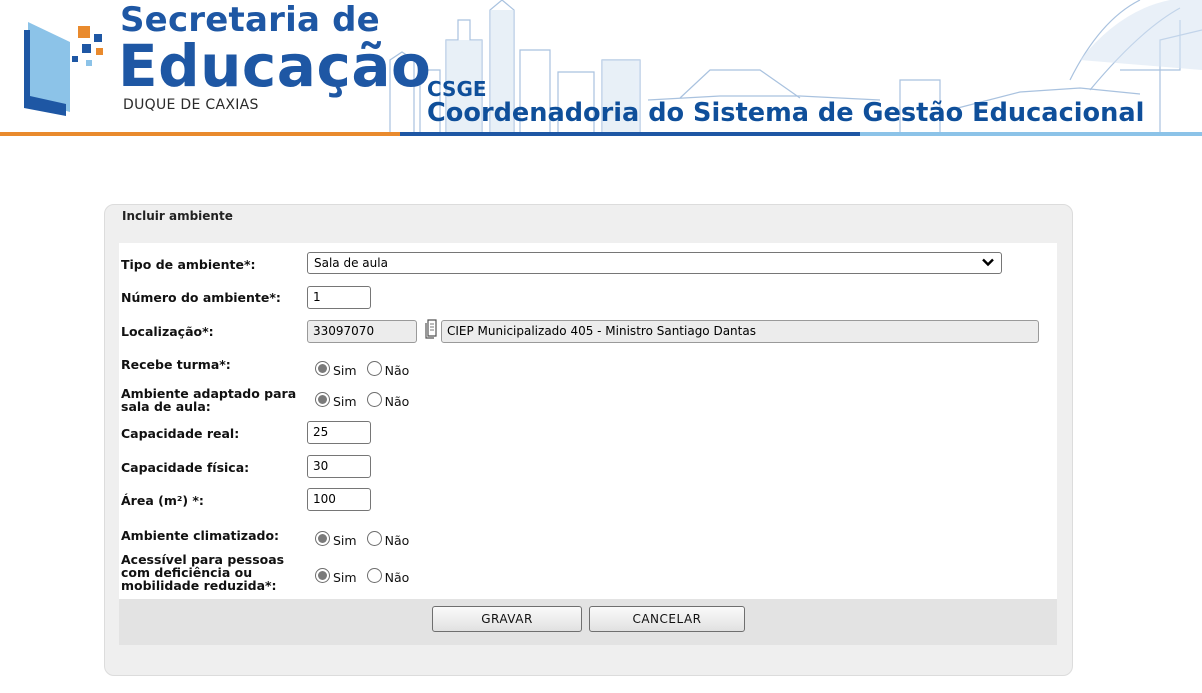 The width and height of the screenshot is (1202, 693). What do you see at coordinates (667, 619) in the screenshot?
I see `cancelar-button: CANCELAR` at bounding box center [667, 619].